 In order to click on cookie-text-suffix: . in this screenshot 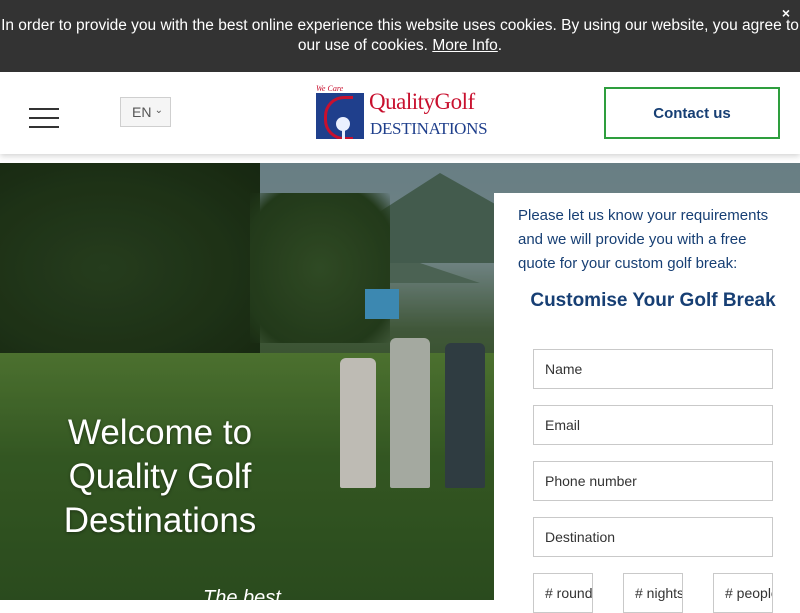, I will do `click(500, 45)`.